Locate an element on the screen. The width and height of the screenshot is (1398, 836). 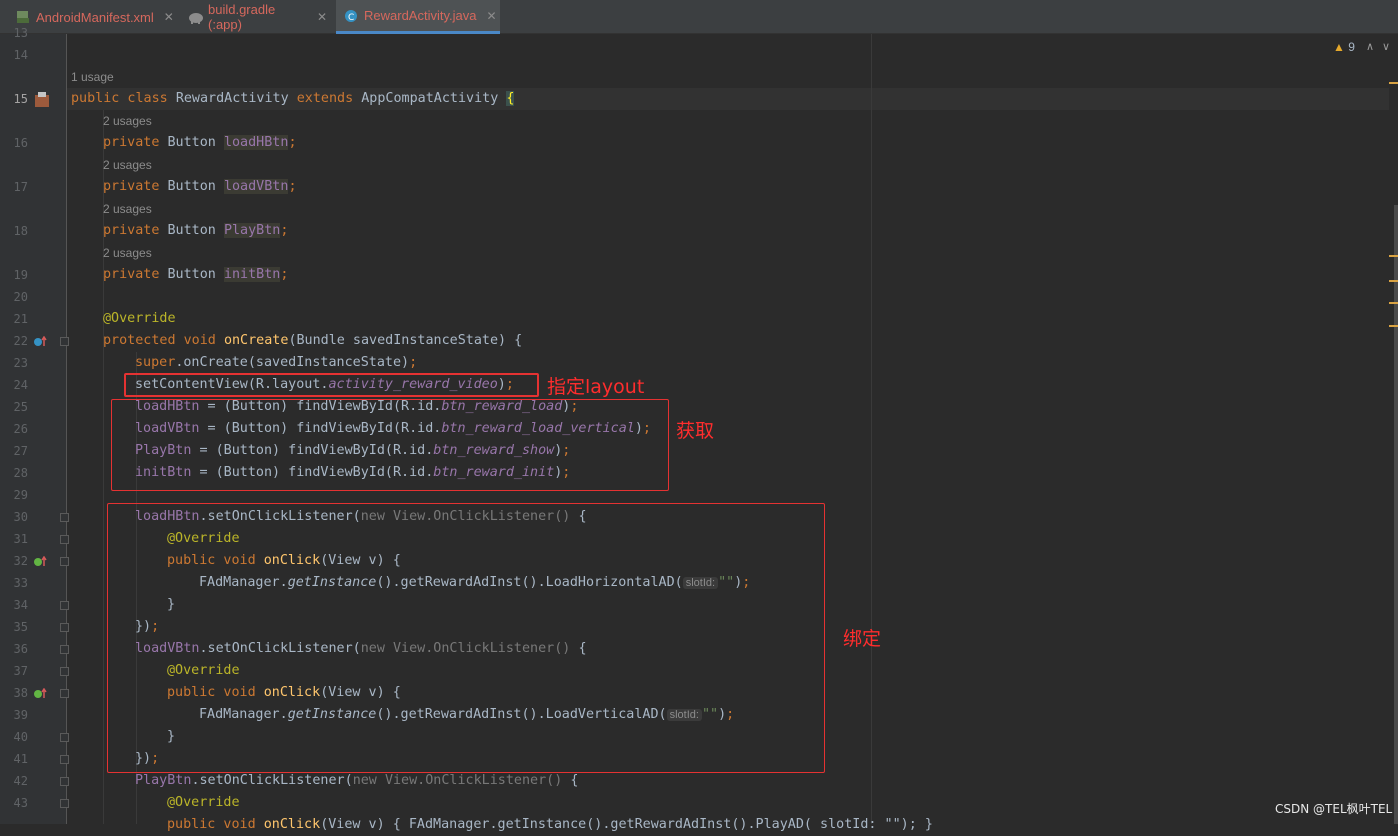
tab-build-gradle: build.gradle (:app) ✕ is located at coordinates (257, 17).